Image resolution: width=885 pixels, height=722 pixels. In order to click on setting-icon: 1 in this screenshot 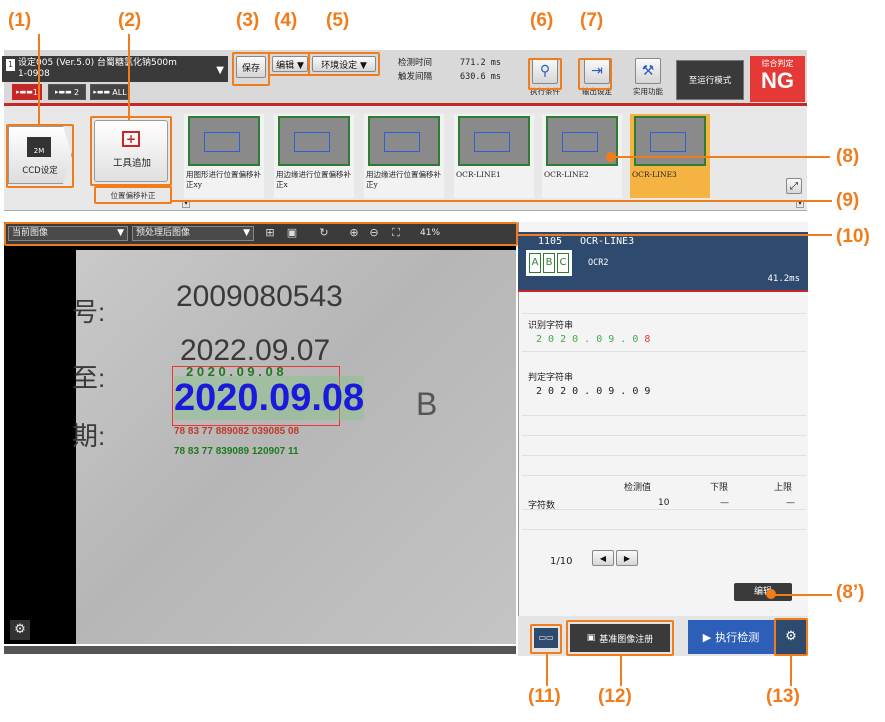, I will do `click(10, 65)`.